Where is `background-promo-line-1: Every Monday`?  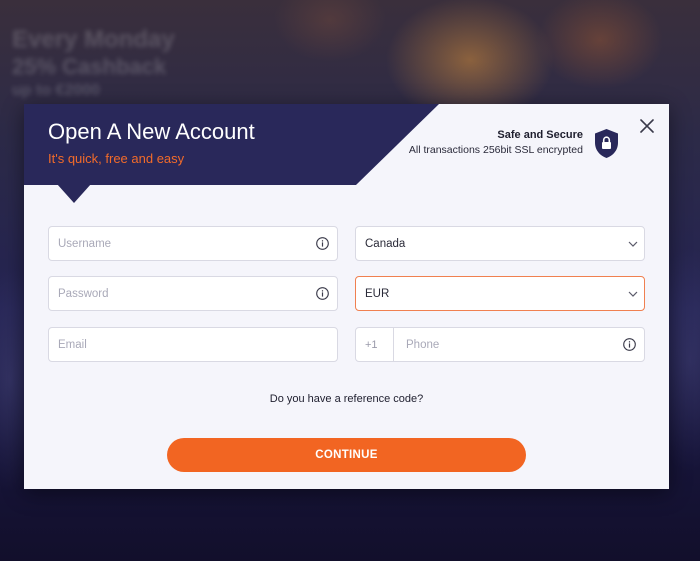
background-promo-line-1: Every Monday is located at coordinates (93, 39).